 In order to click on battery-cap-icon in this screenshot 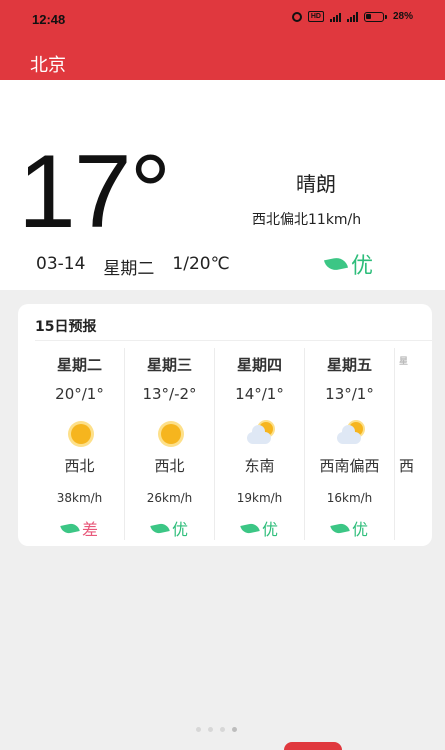, I will do `click(385, 16)`.